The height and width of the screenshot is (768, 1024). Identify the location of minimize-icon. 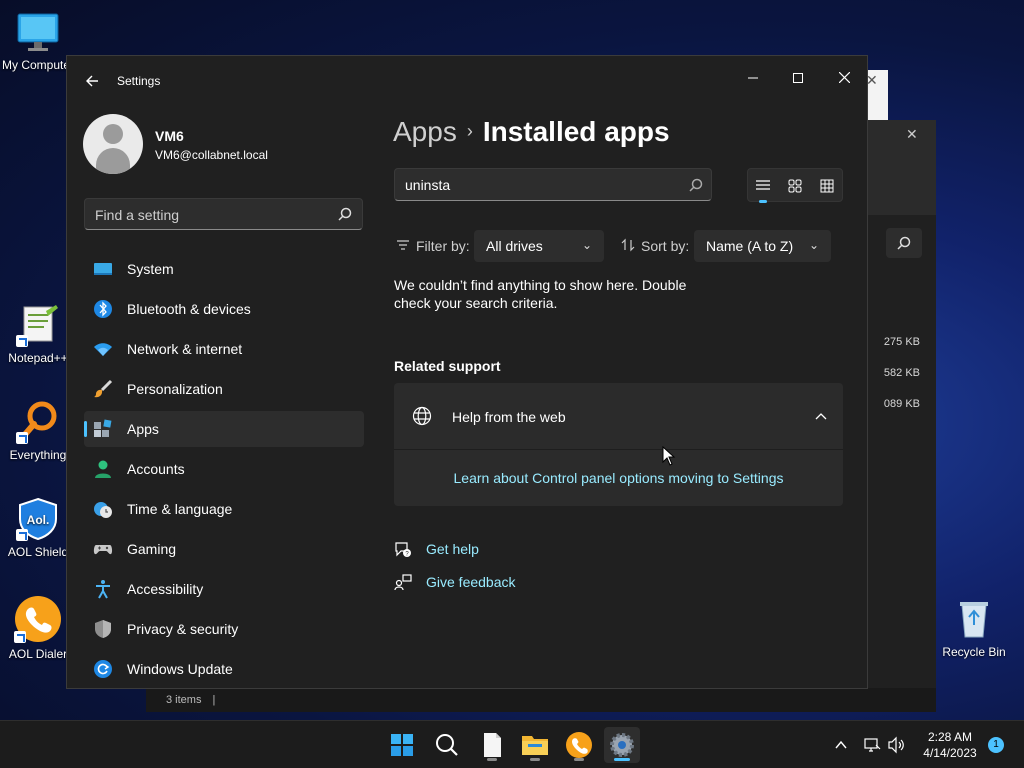
(753, 78).